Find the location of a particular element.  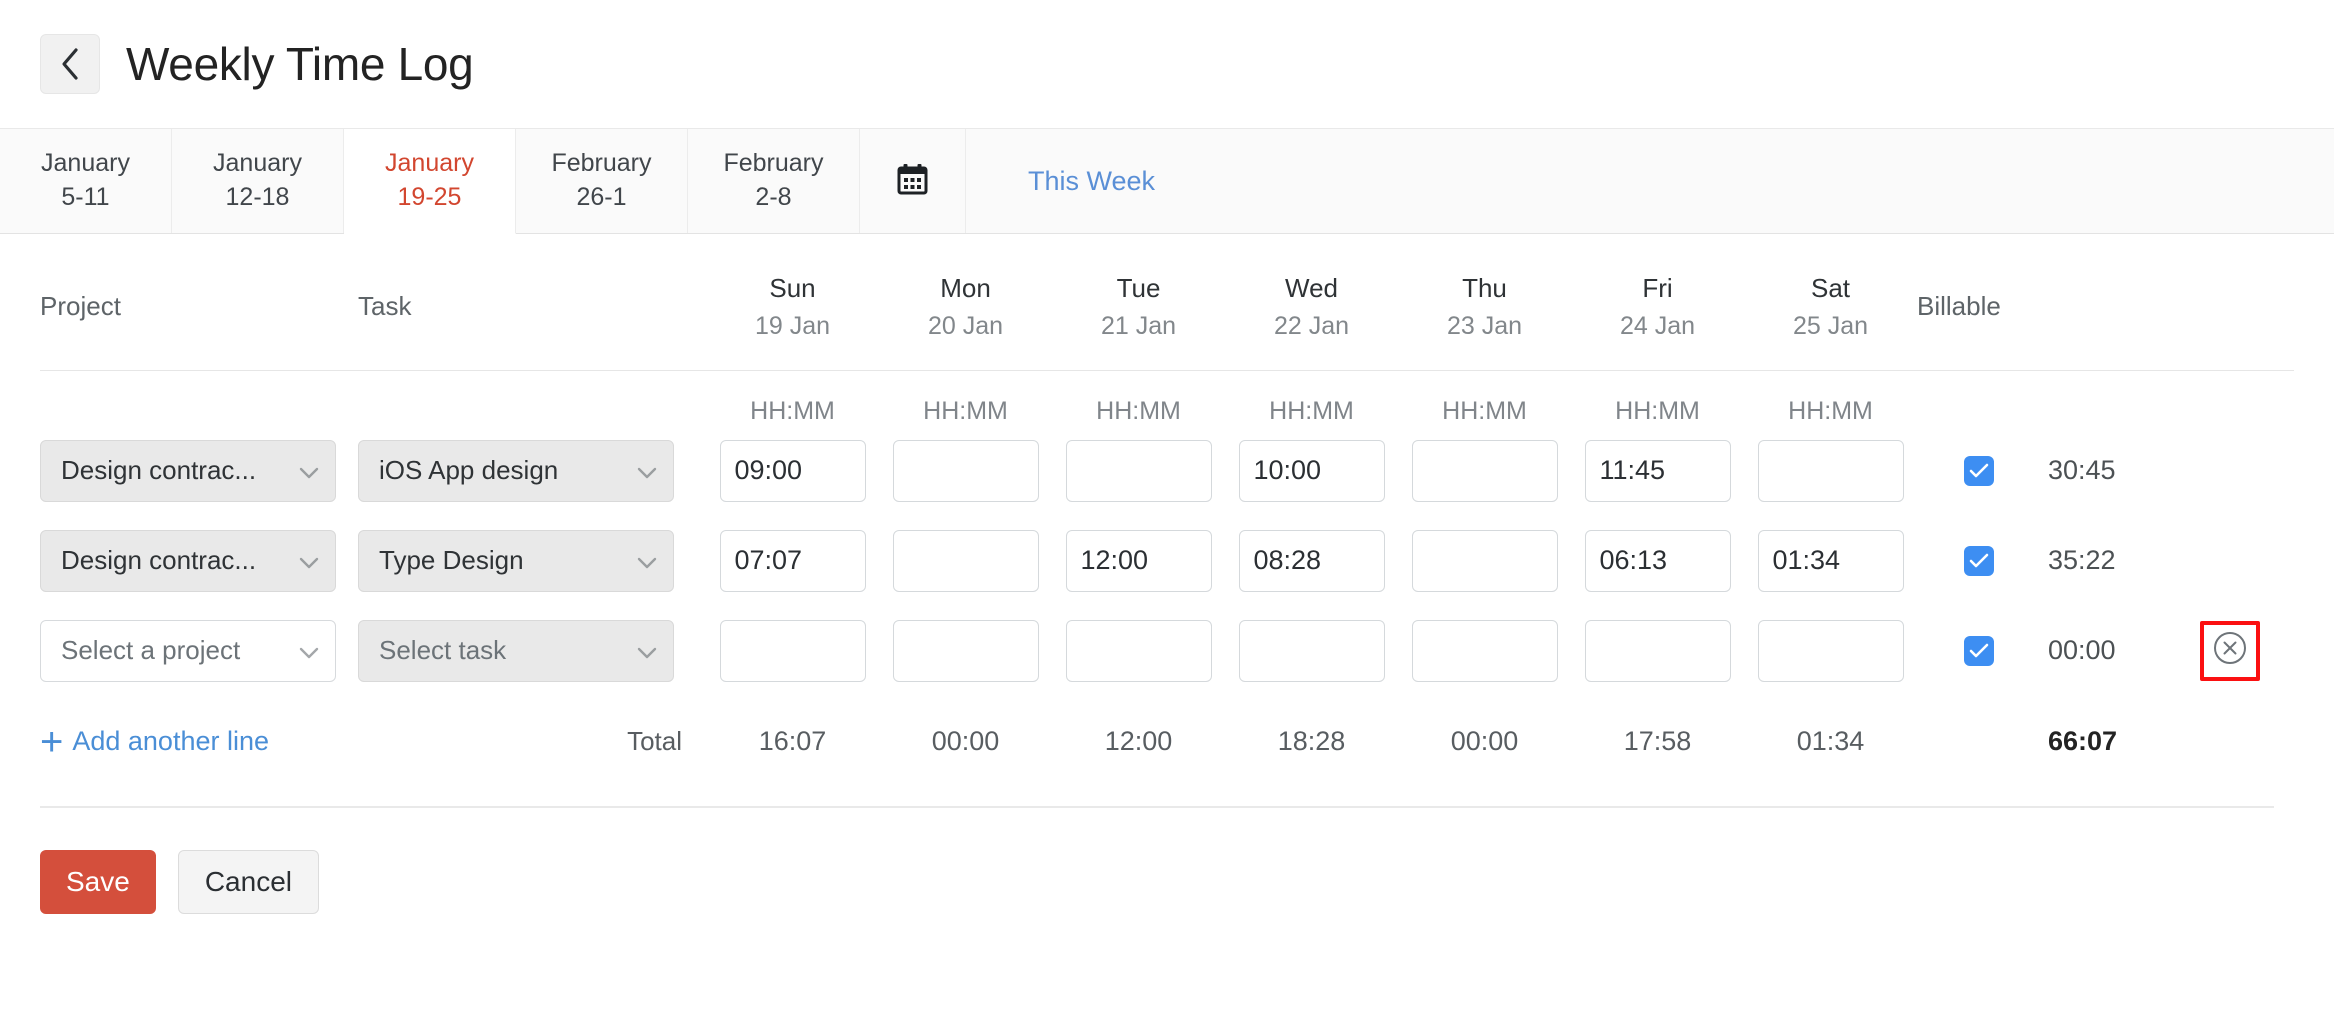

grand-total: 66:07 is located at coordinates (2083, 741).